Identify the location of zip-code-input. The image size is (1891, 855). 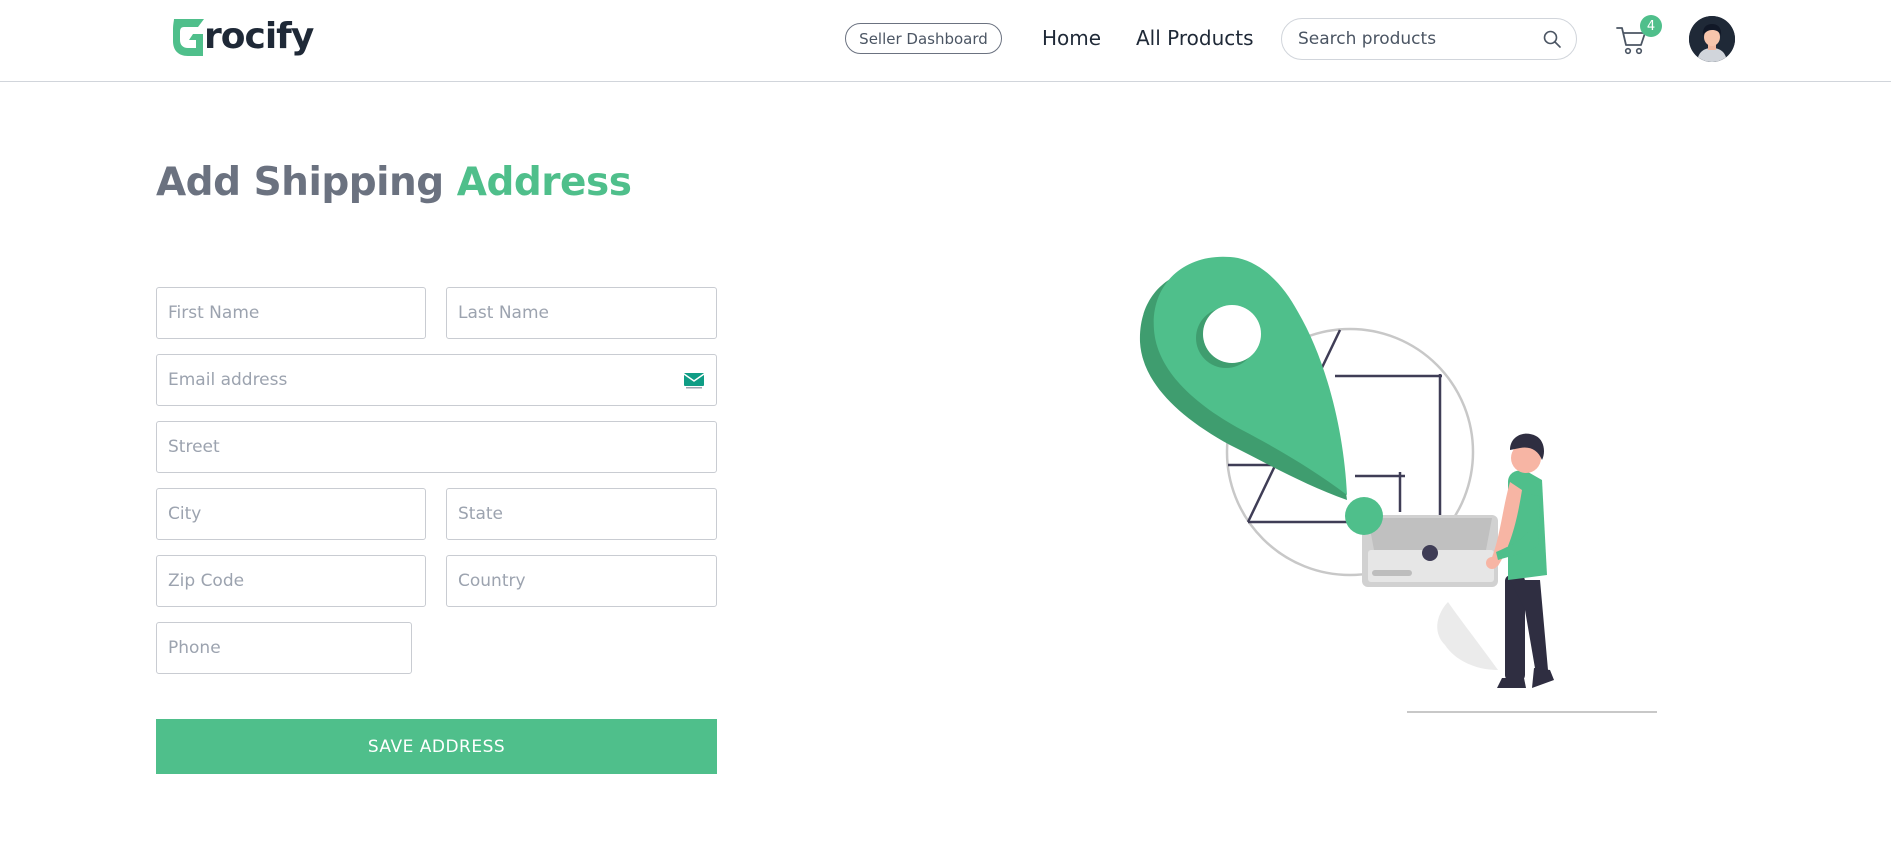
(291, 581).